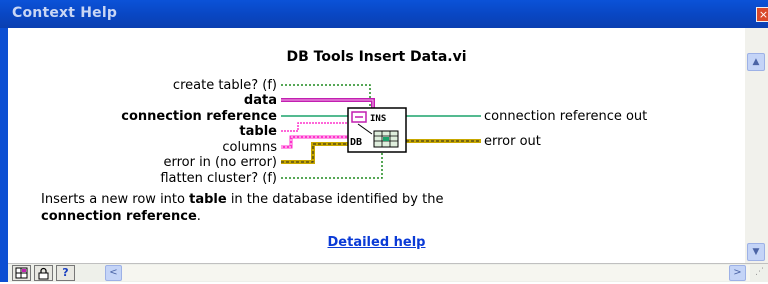  What do you see at coordinates (378, 119) in the screenshot?
I see `icon-ins-text: INS` at bounding box center [378, 119].